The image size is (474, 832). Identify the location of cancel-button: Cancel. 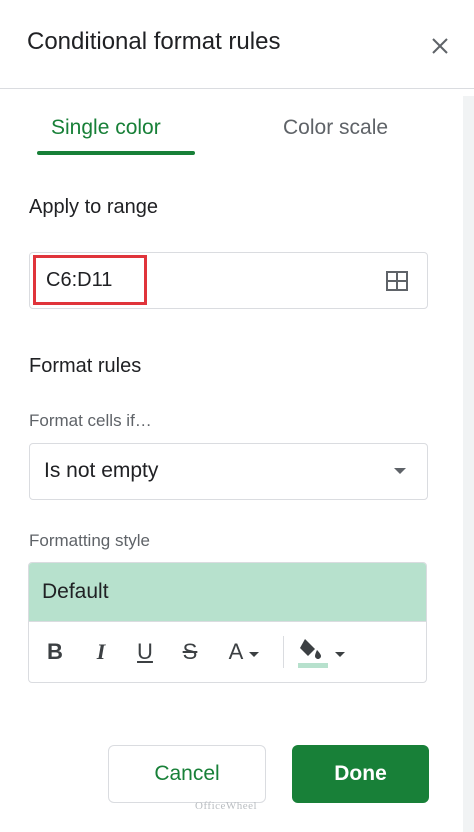
(187, 774).